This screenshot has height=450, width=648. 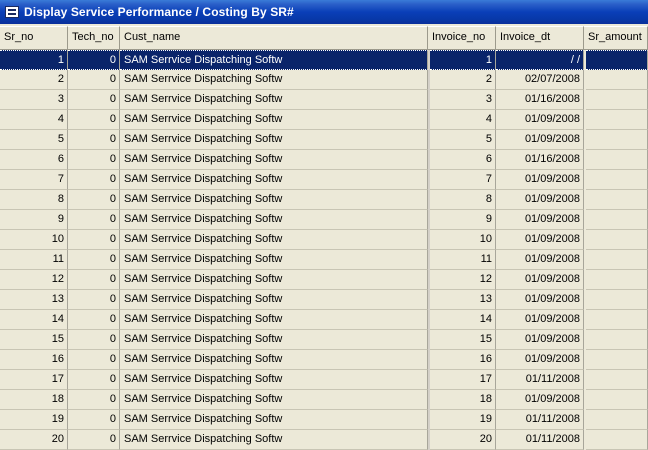 What do you see at coordinates (34, 120) in the screenshot?
I see `cell-sr-no: 4` at bounding box center [34, 120].